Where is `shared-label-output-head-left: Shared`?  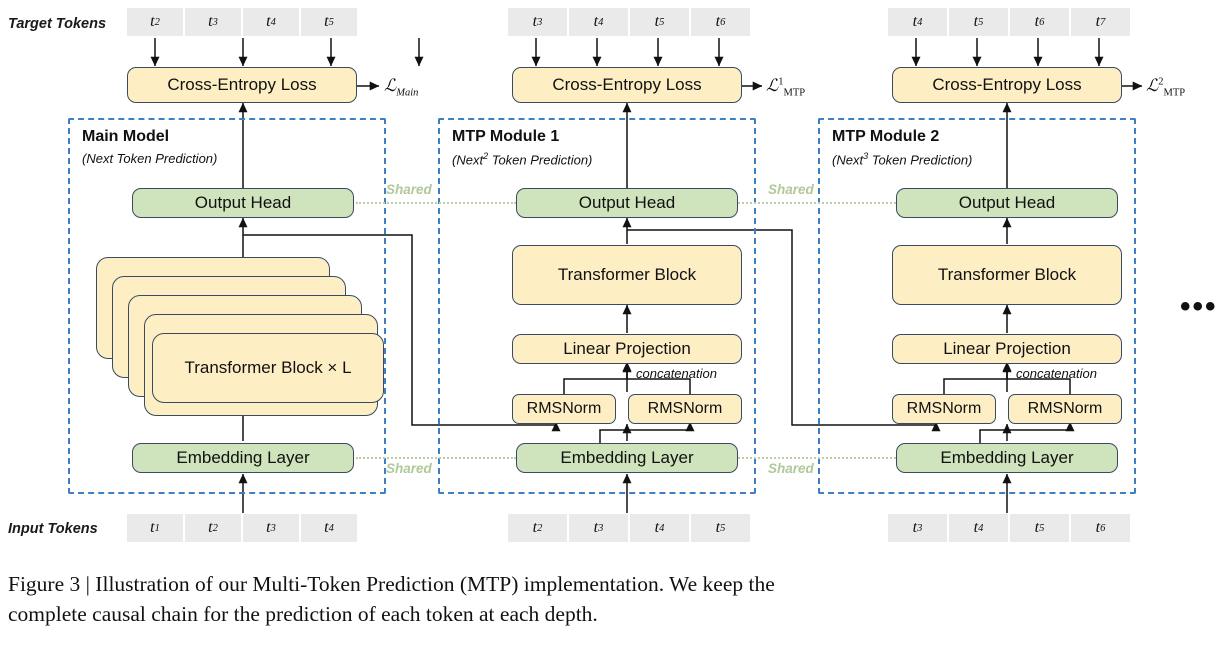 shared-label-output-head-left: Shared is located at coordinates (409, 189).